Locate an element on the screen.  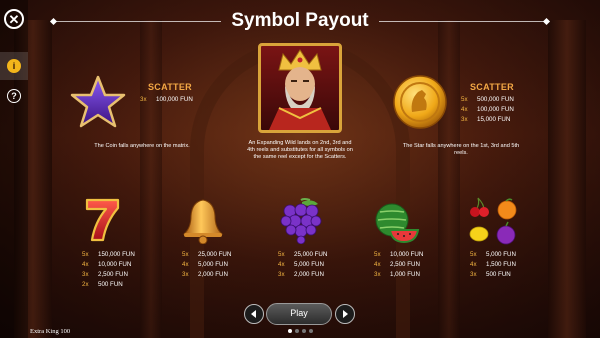
arrow-right-icon is located at coordinates (345, 314).